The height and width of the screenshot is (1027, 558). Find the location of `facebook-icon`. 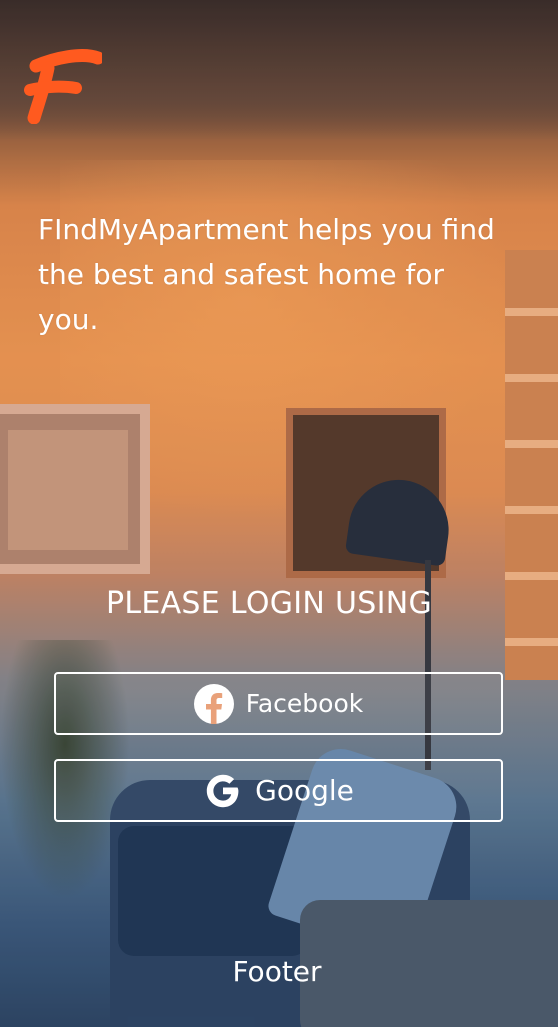

facebook-icon is located at coordinates (213, 703).